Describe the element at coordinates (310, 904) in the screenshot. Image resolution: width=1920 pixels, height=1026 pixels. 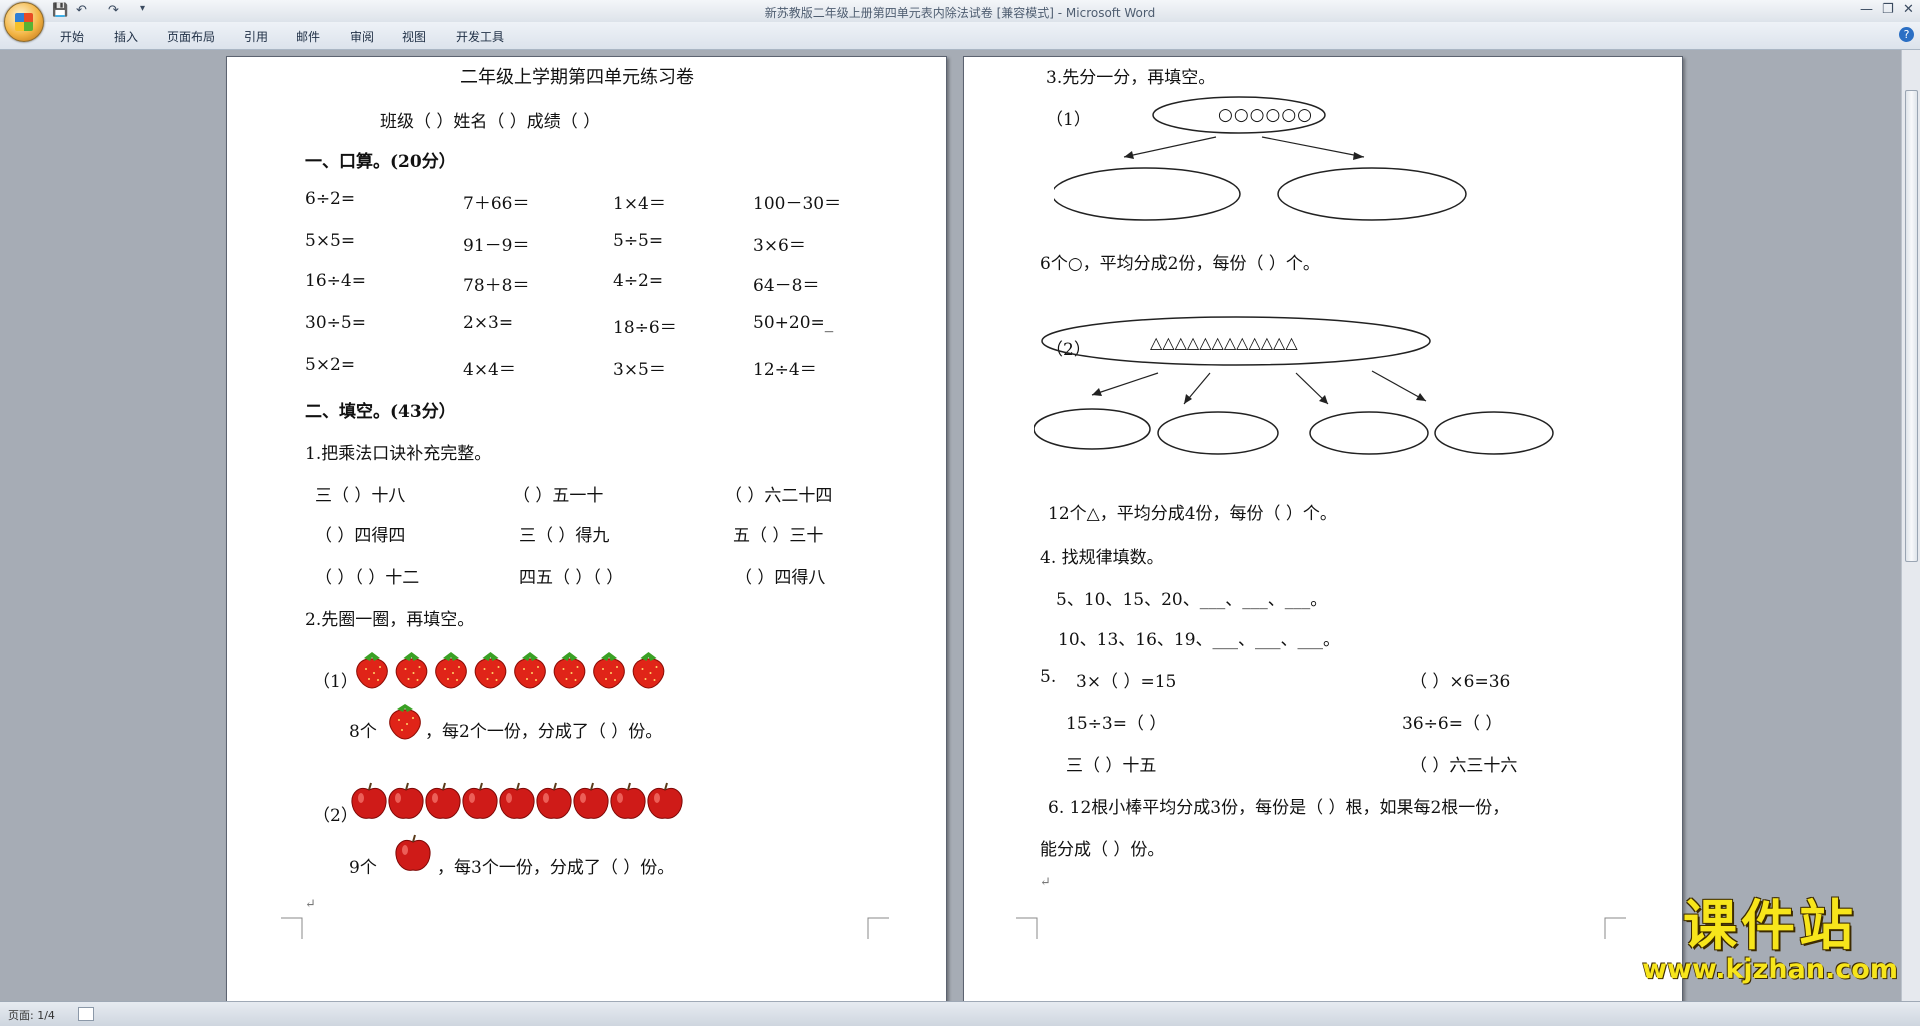
I see `paragraph-mark: ↵` at that location.